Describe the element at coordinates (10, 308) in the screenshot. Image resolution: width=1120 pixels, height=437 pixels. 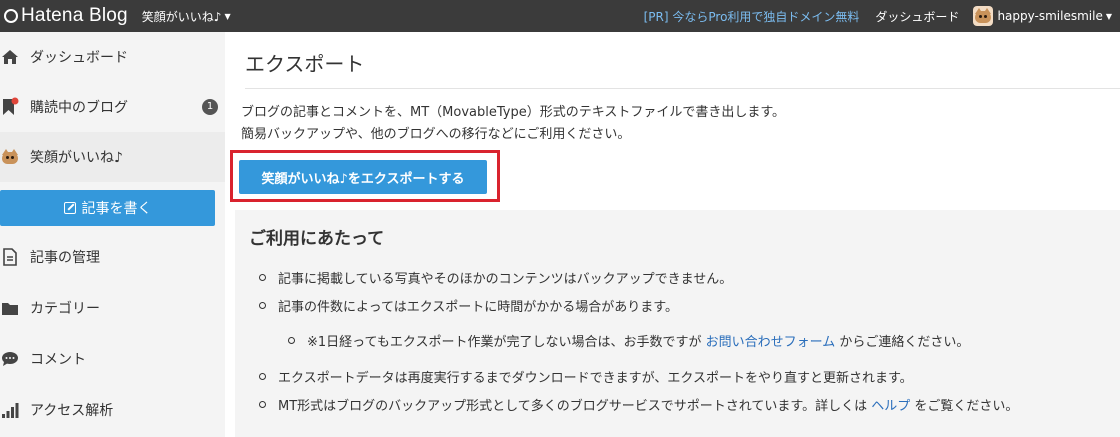
I see `folder-icon` at that location.